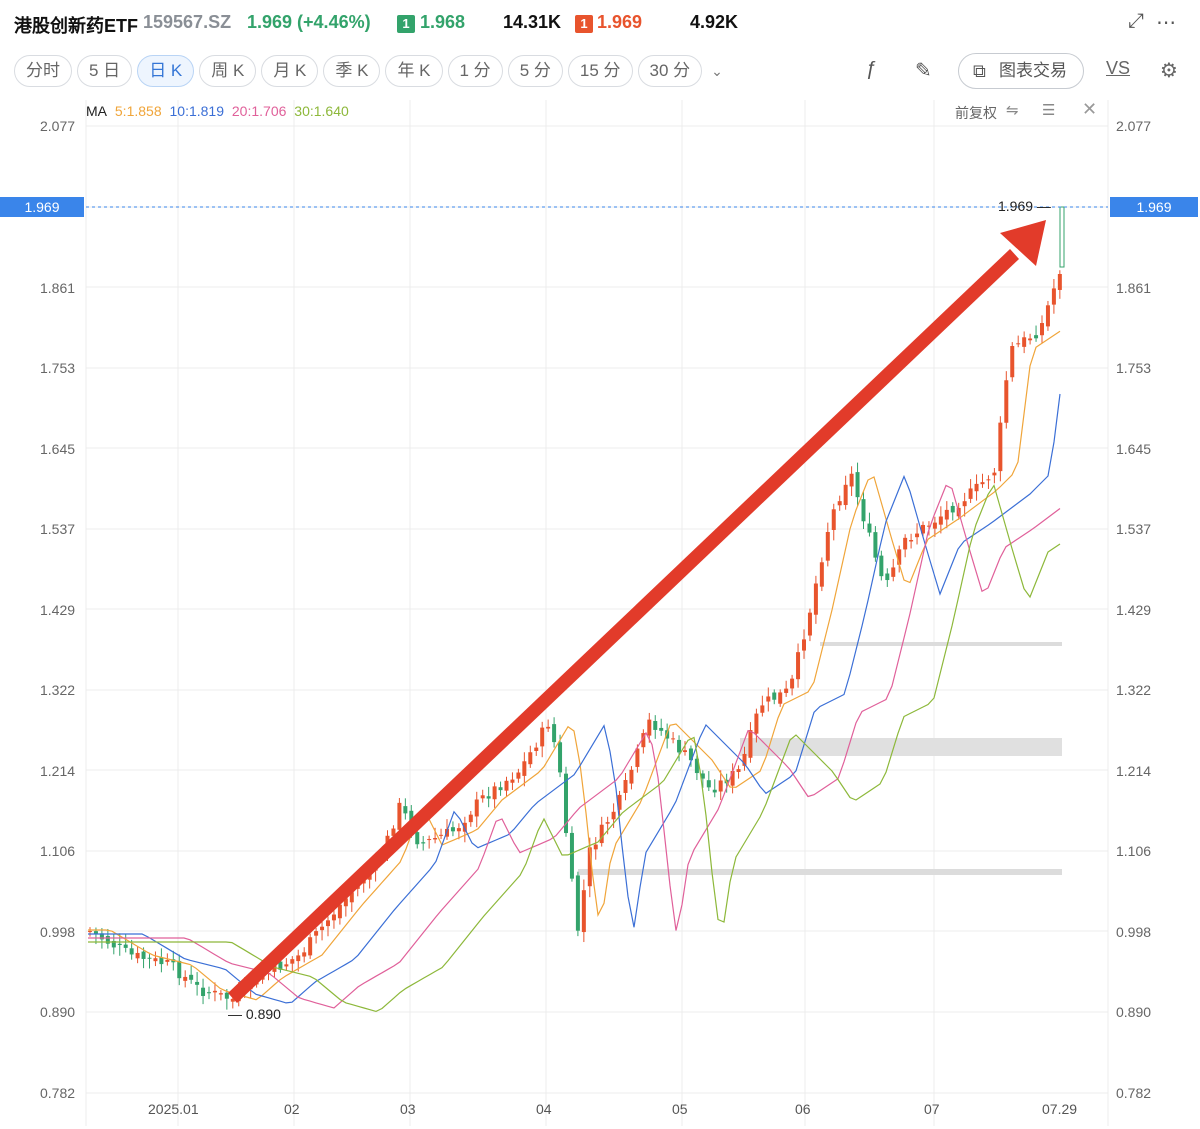 Image resolution: width=1200 pixels, height=1129 pixels. Describe the element at coordinates (187, 22) in the screenshot. I see `security-code: 159567.SZ` at that location.